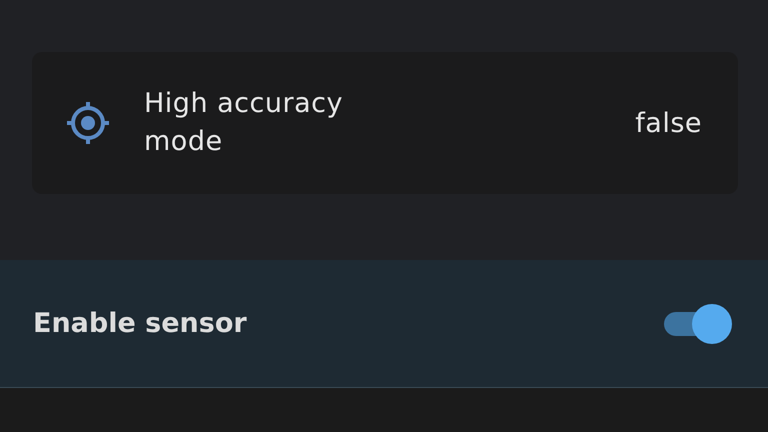 Image resolution: width=768 pixels, height=432 pixels. I want to click on toggle-label: Enable sensor, so click(140, 323).